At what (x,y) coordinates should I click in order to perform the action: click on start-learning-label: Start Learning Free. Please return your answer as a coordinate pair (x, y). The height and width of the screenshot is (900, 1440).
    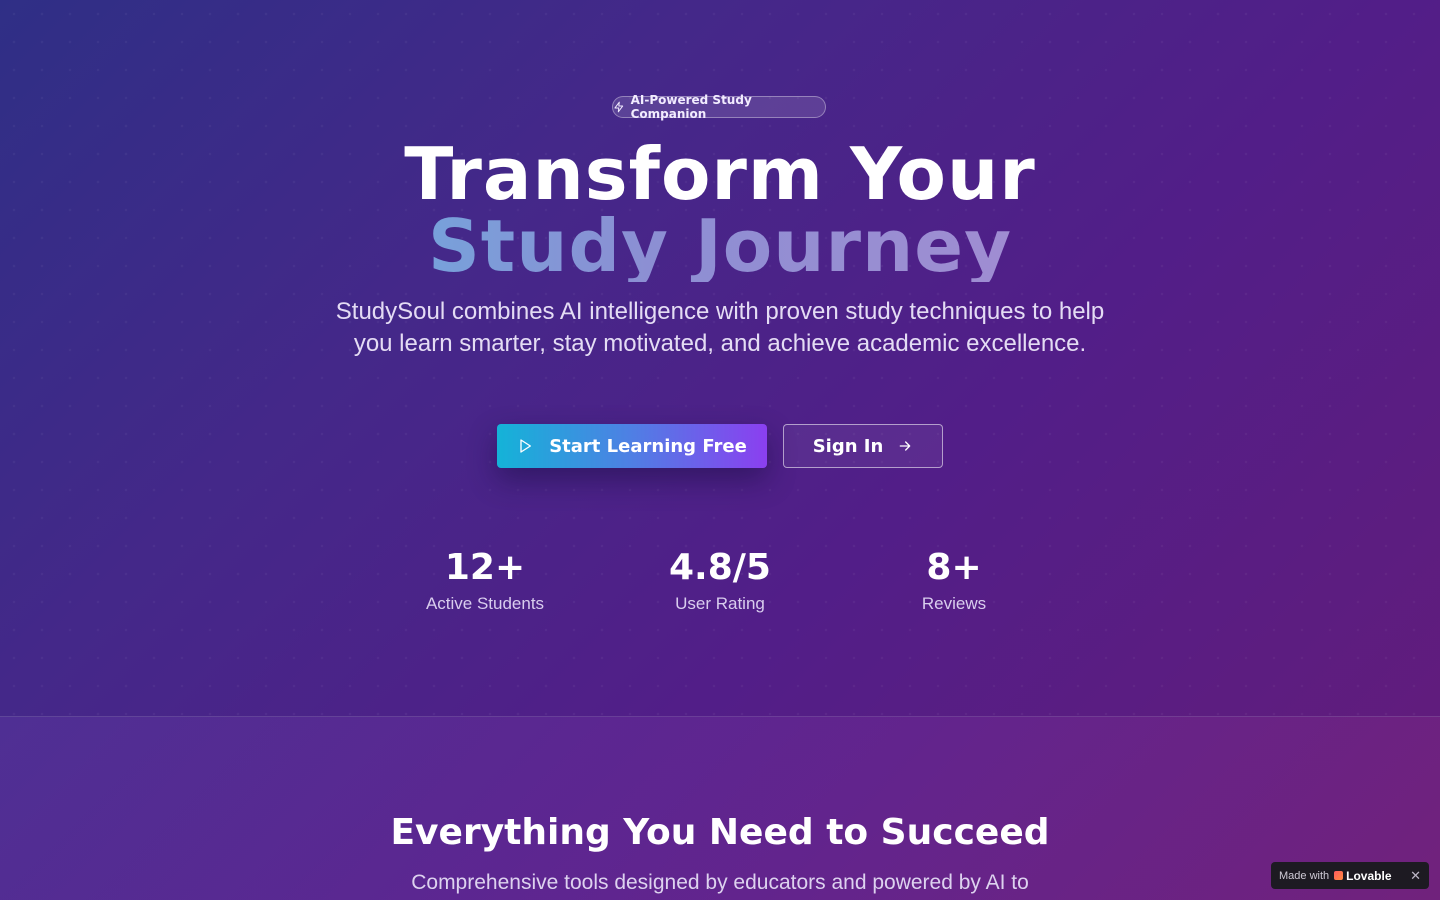
    Looking at the image, I should click on (648, 446).